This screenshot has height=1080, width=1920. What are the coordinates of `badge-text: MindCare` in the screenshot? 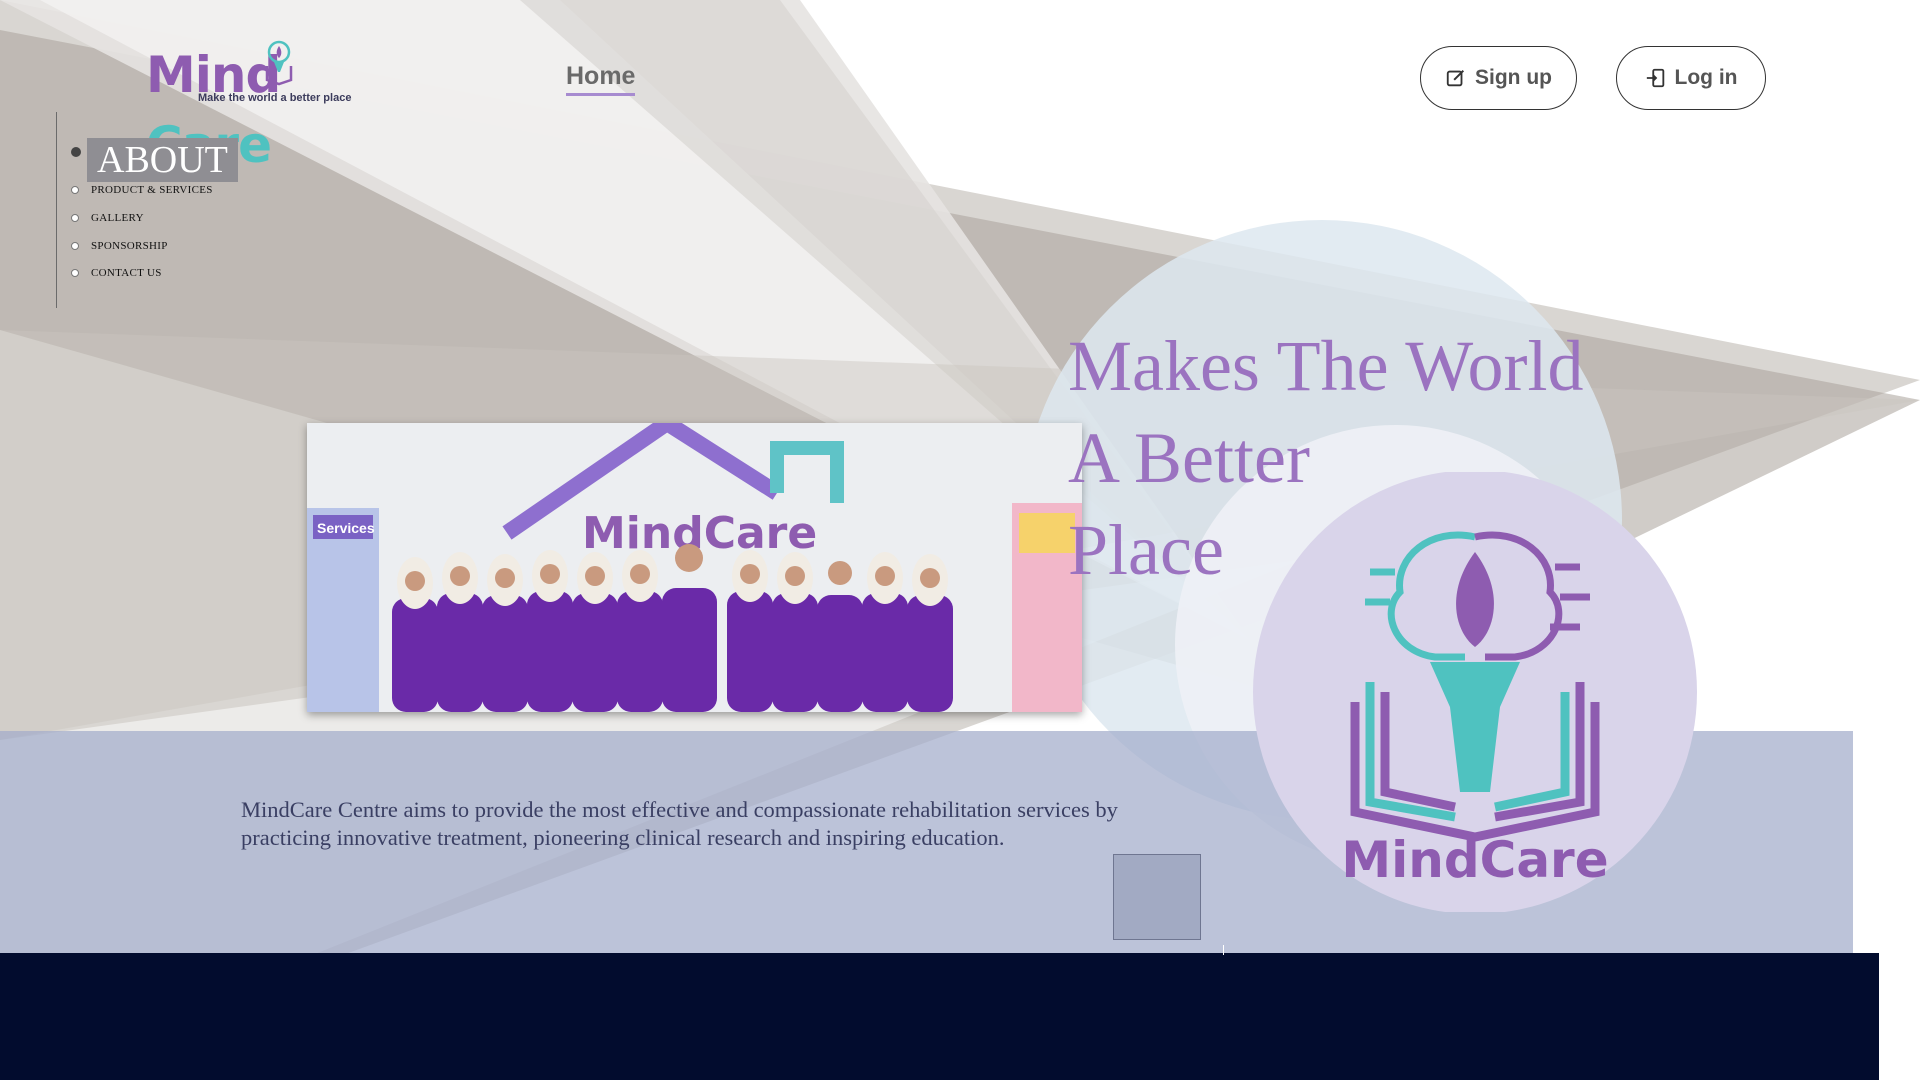 It's located at (1474, 860).